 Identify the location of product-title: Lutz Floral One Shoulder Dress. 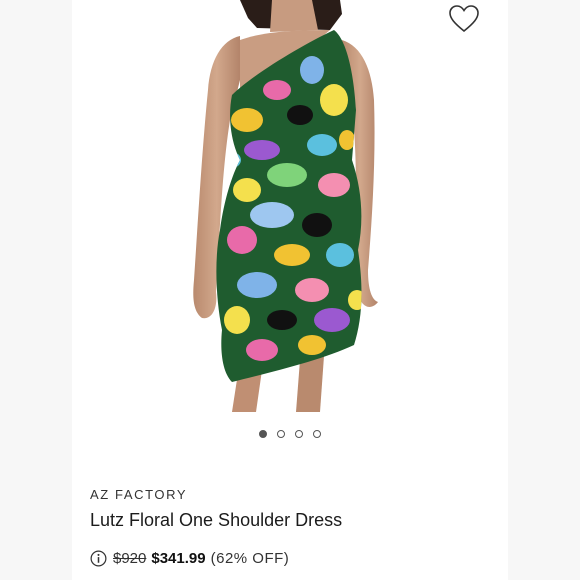
(216, 520).